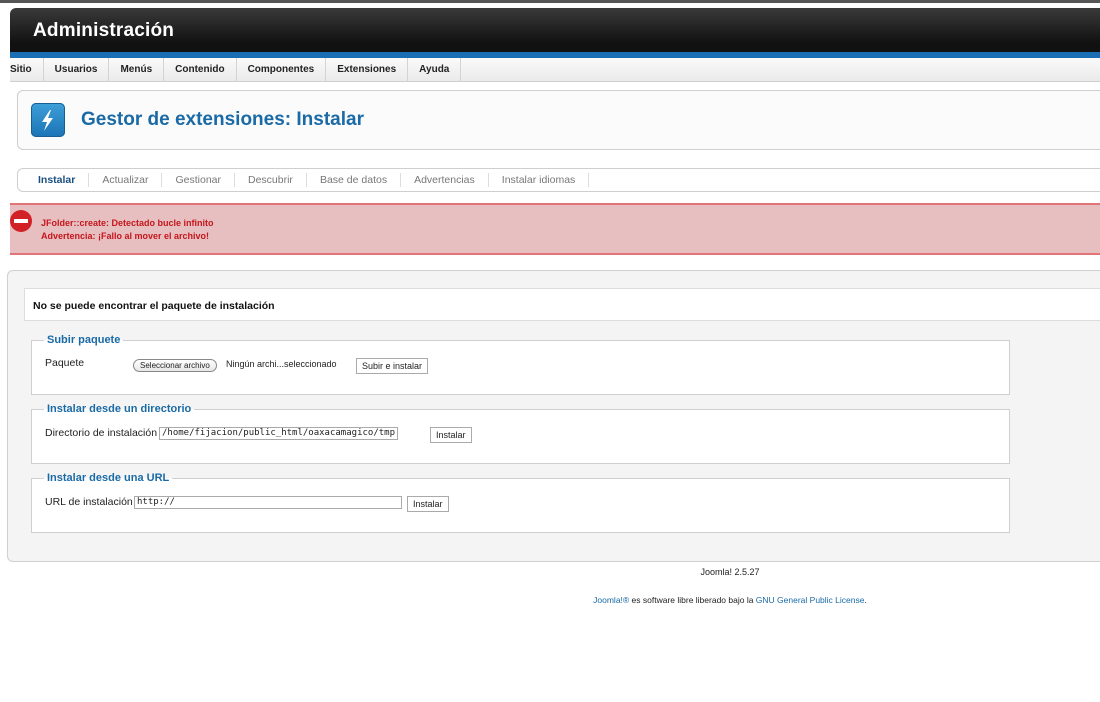 The height and width of the screenshot is (702, 1100). Describe the element at coordinates (865, 600) in the screenshot. I see `license-end: .` at that location.